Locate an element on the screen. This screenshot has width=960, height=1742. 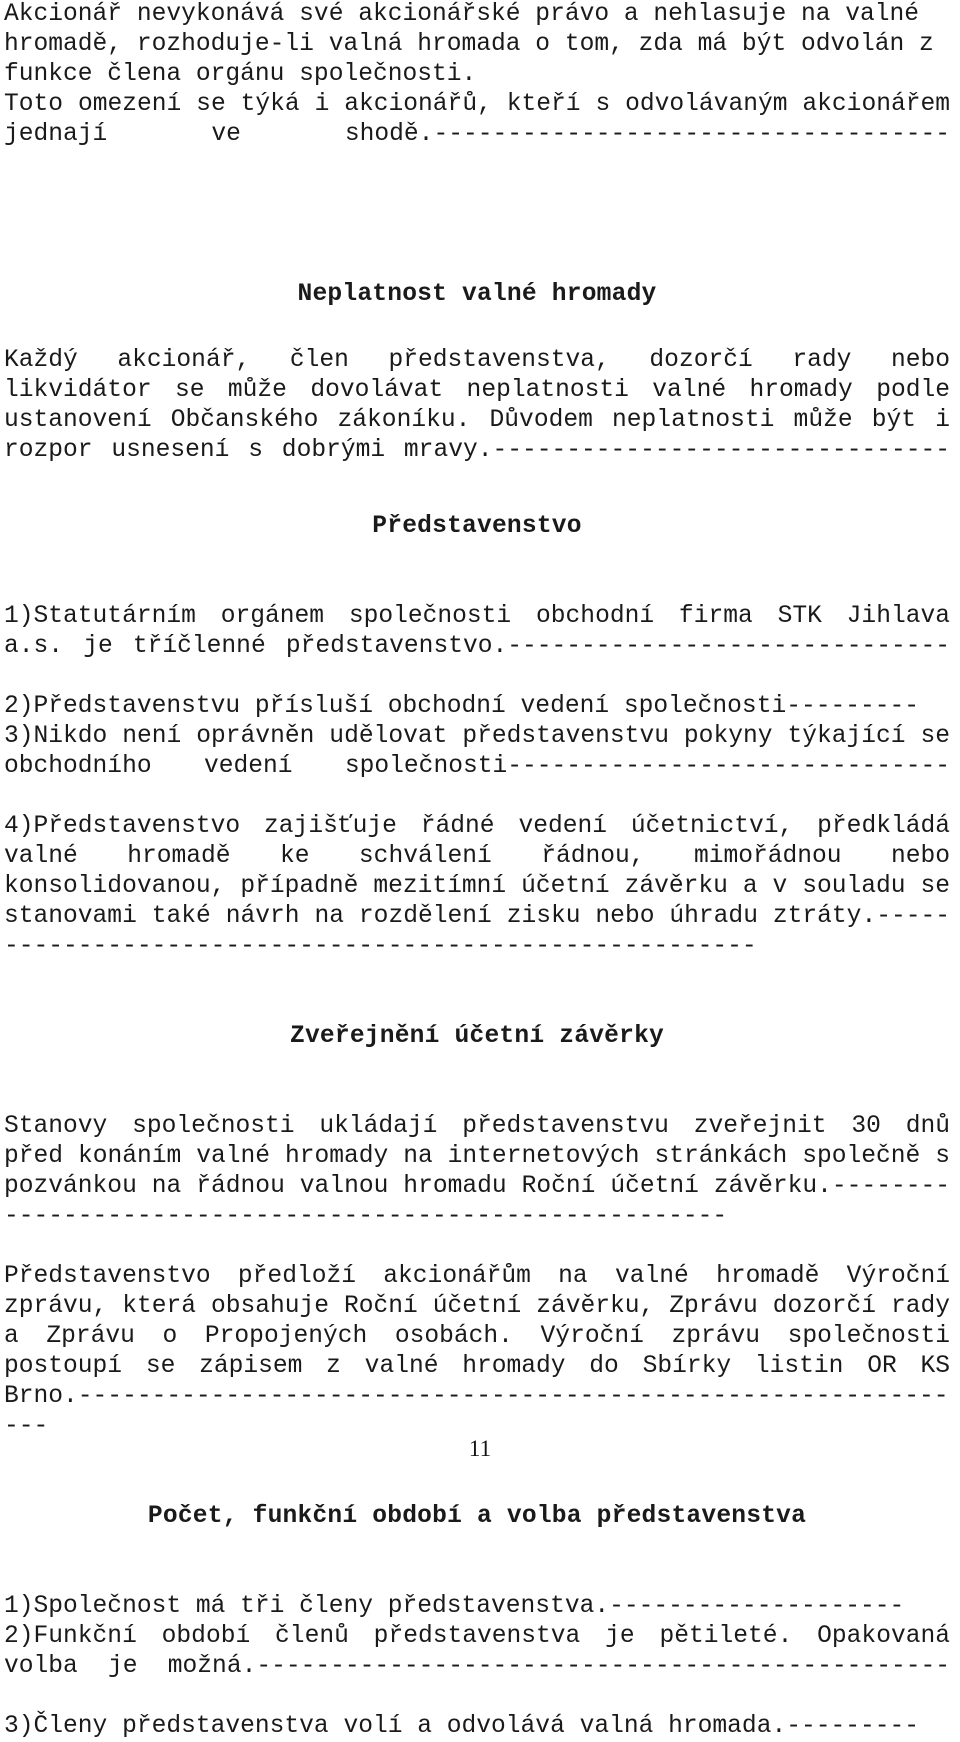
heading-zverejneni-ucetni-zaverky: Zveřejnění účetní závěrky is located at coordinates (477, 1036).